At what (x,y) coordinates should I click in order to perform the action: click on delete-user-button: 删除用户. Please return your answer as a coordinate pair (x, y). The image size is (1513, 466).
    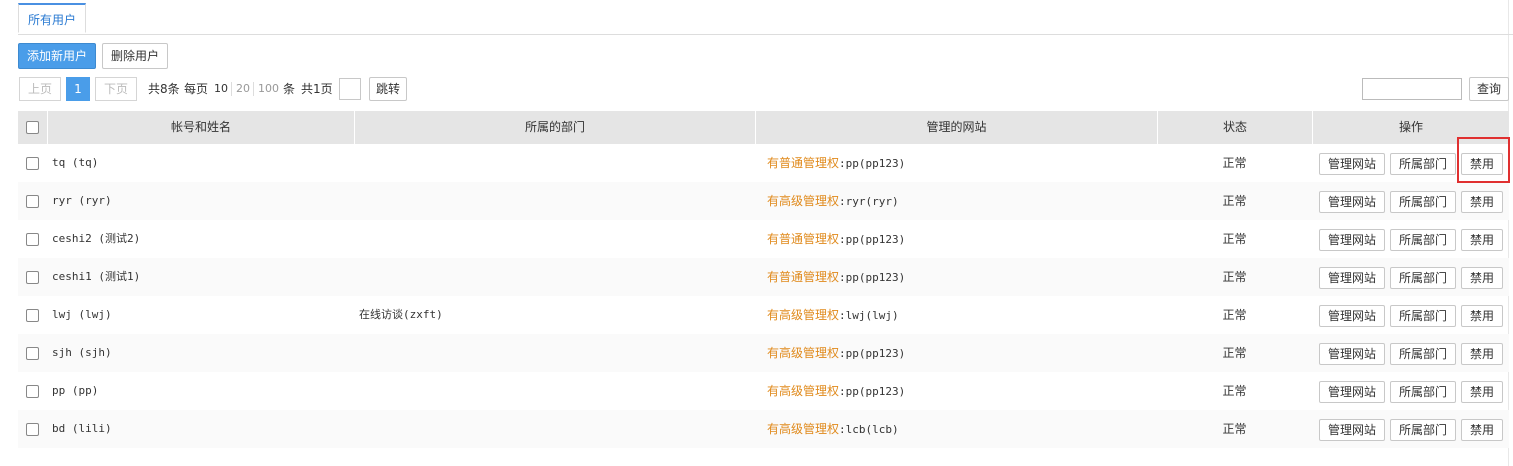
    Looking at the image, I should click on (135, 56).